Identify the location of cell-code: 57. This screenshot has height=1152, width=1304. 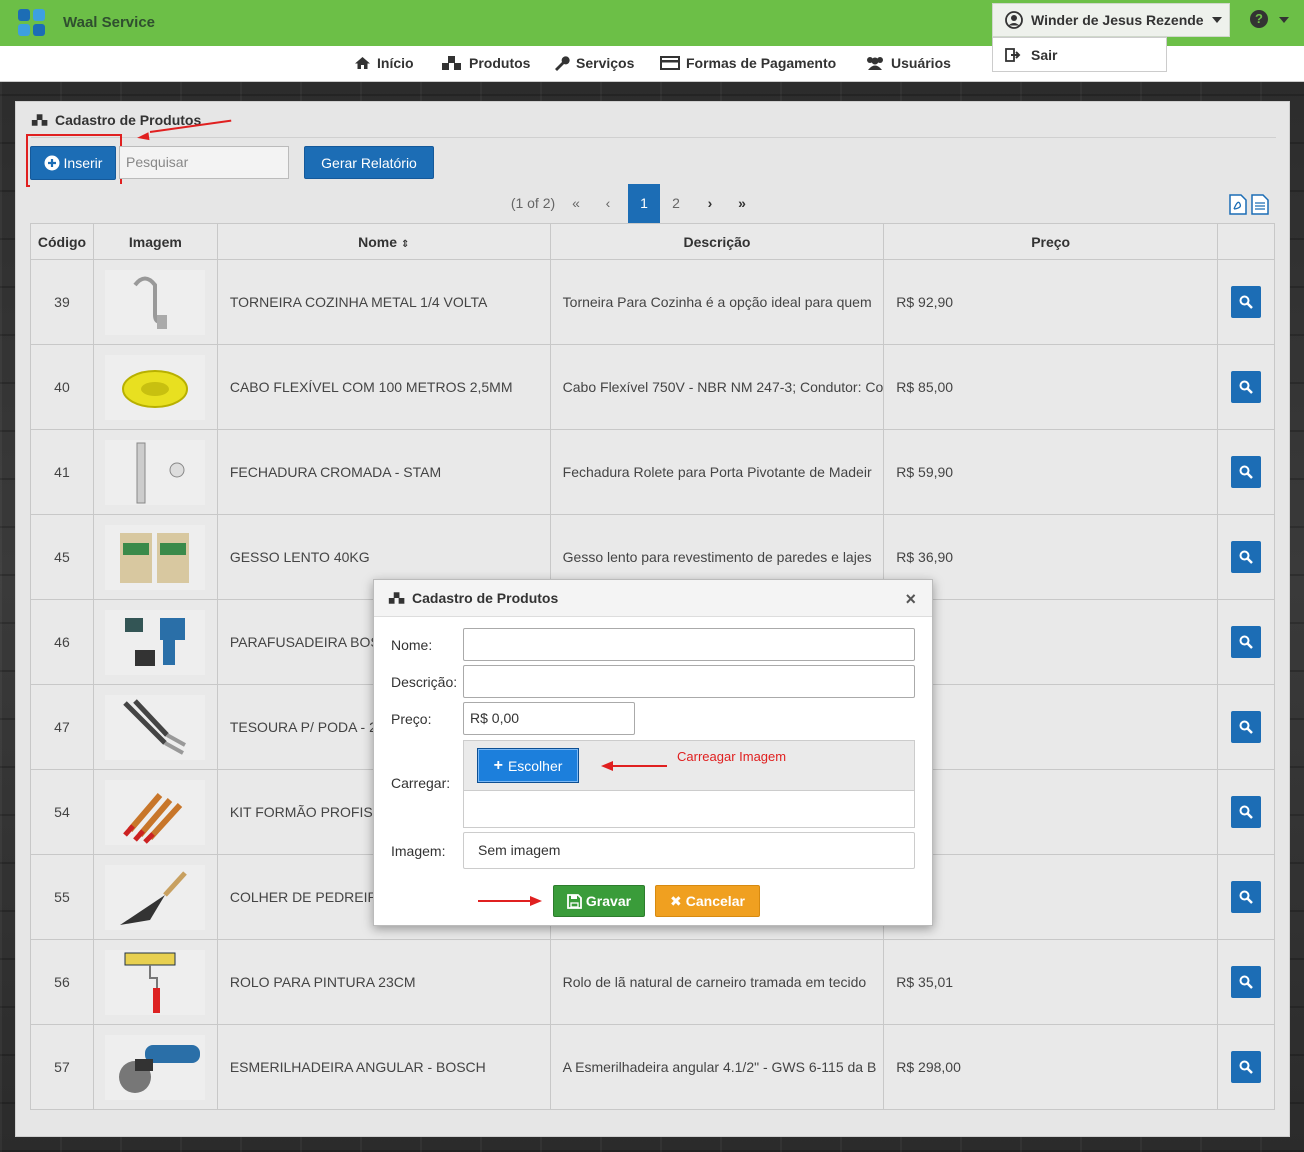
(62, 1067).